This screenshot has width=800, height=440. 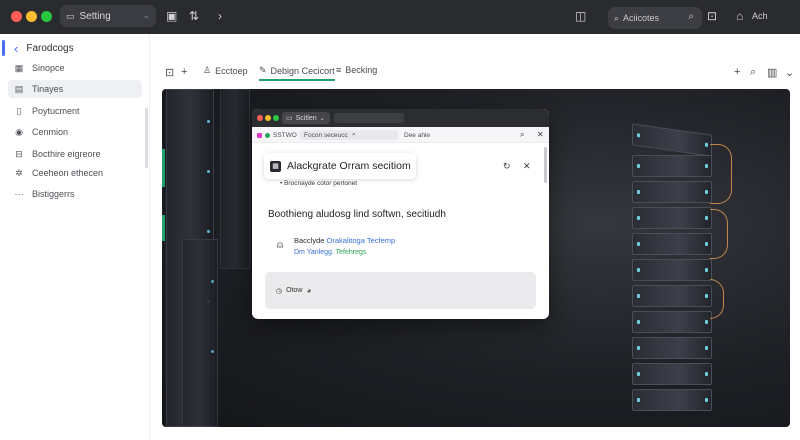 I want to click on row-sub-link: Dm Yanlegg., so click(x=315, y=252).